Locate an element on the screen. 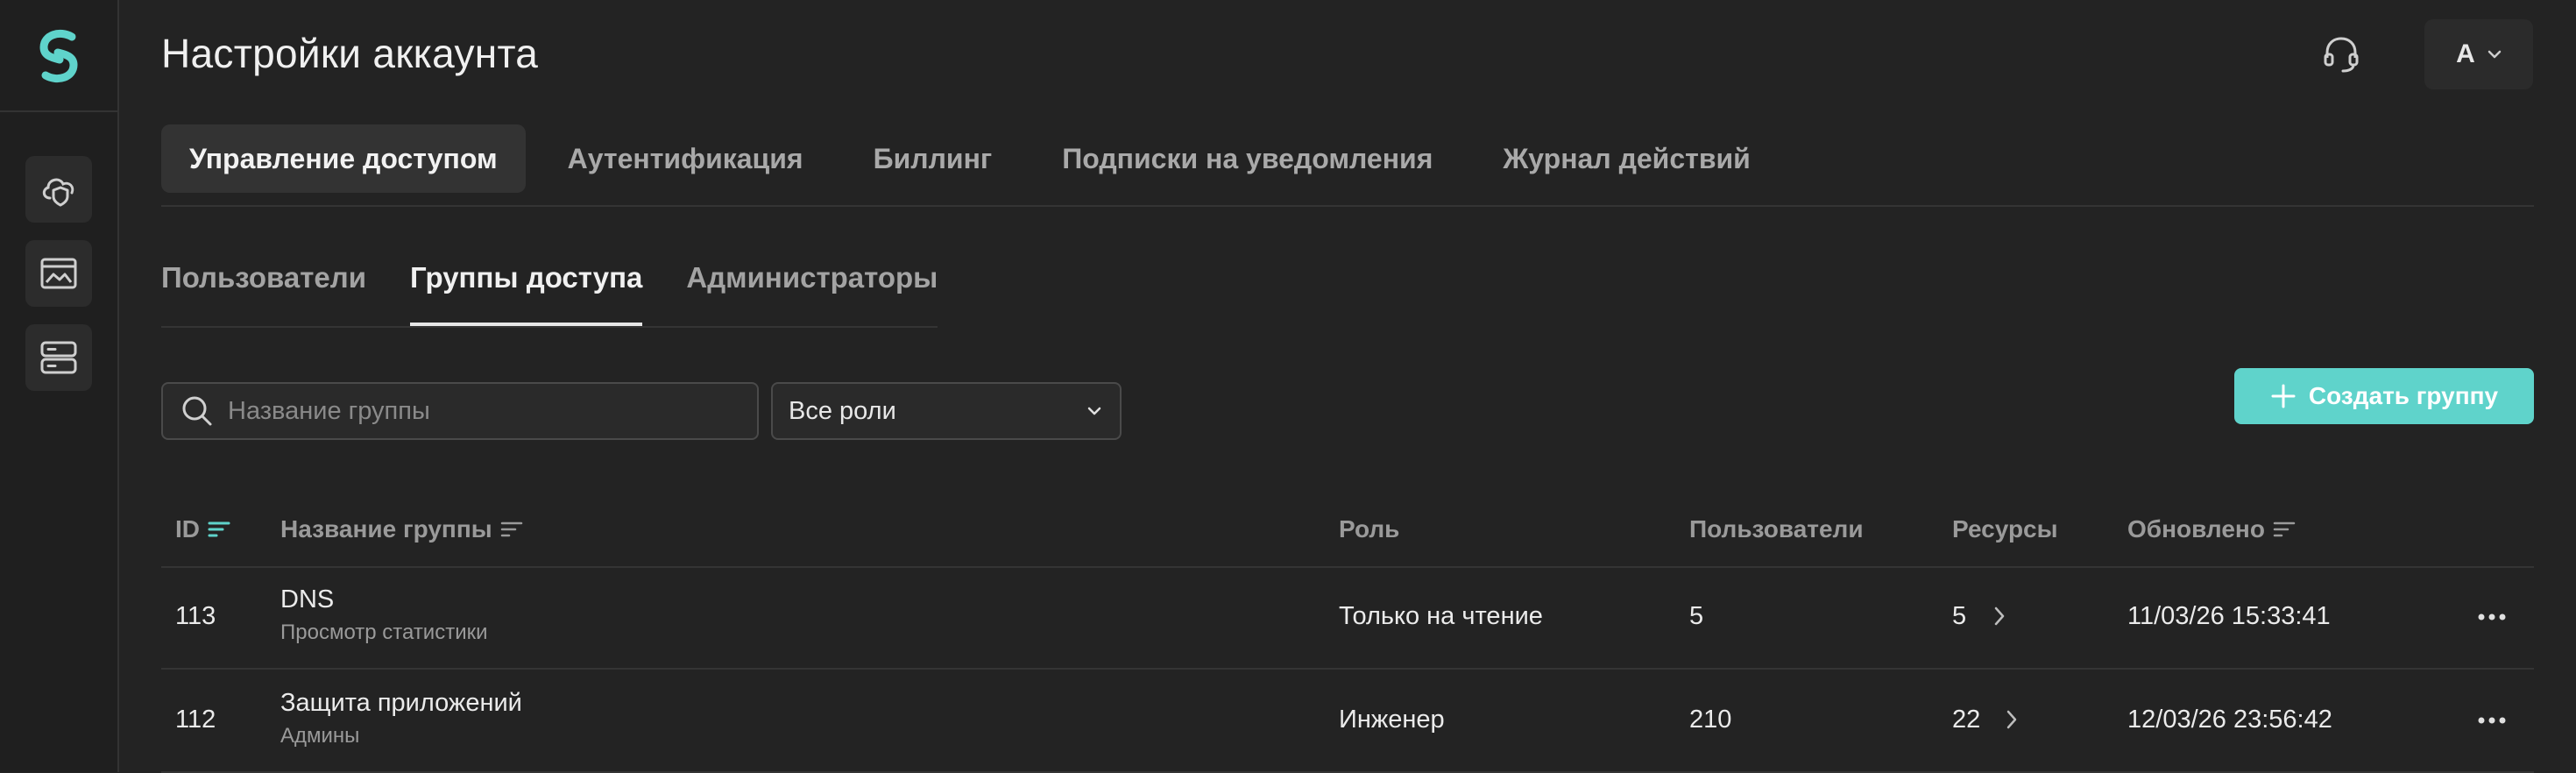 Image resolution: width=2576 pixels, height=773 pixels. row-role: Только на чтение is located at coordinates (1441, 616).